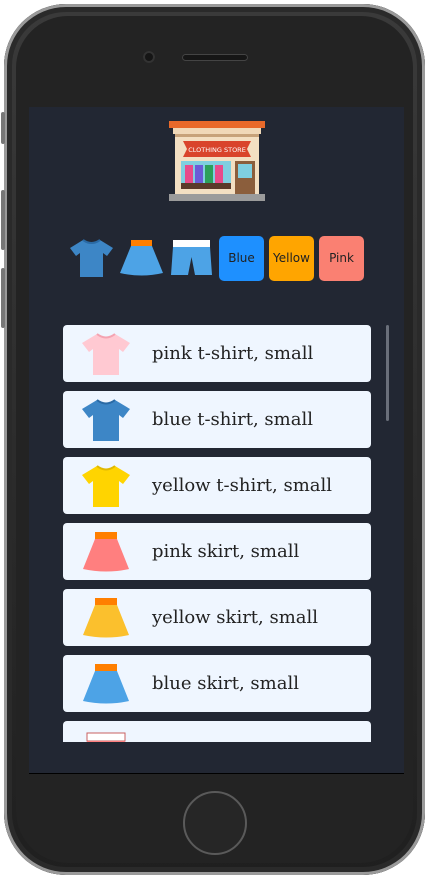 The width and height of the screenshot is (429, 879). I want to click on clothing-store-logo: CLOTHING STORE, so click(217, 161).